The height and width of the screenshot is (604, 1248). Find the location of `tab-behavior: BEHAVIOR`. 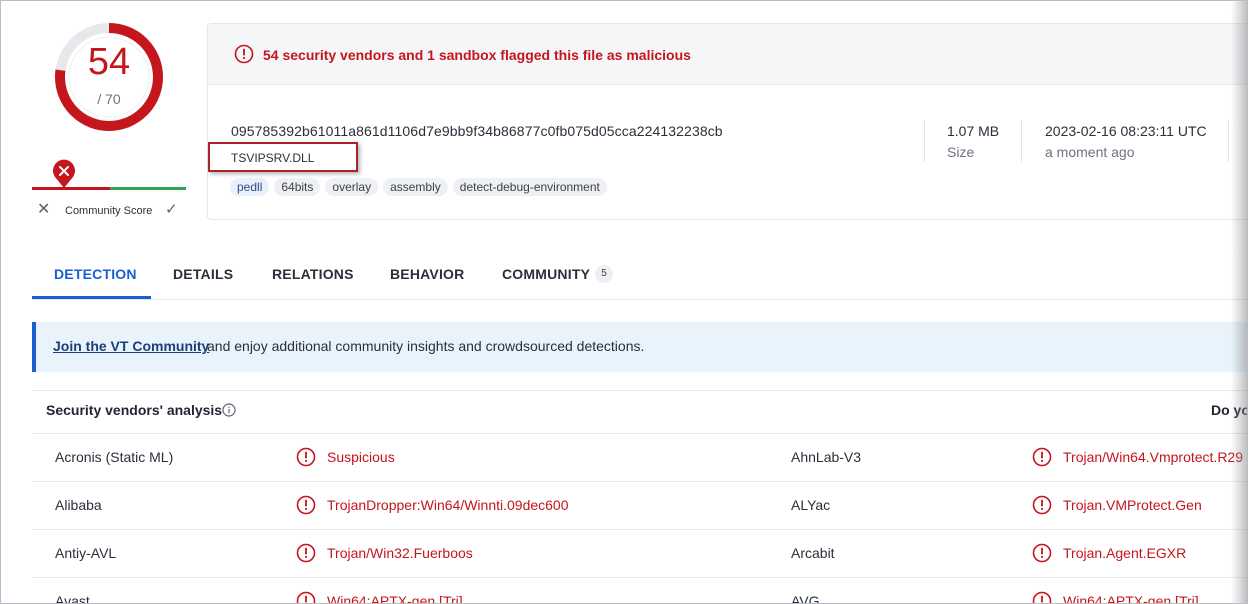

tab-behavior: BEHAVIOR is located at coordinates (427, 274).